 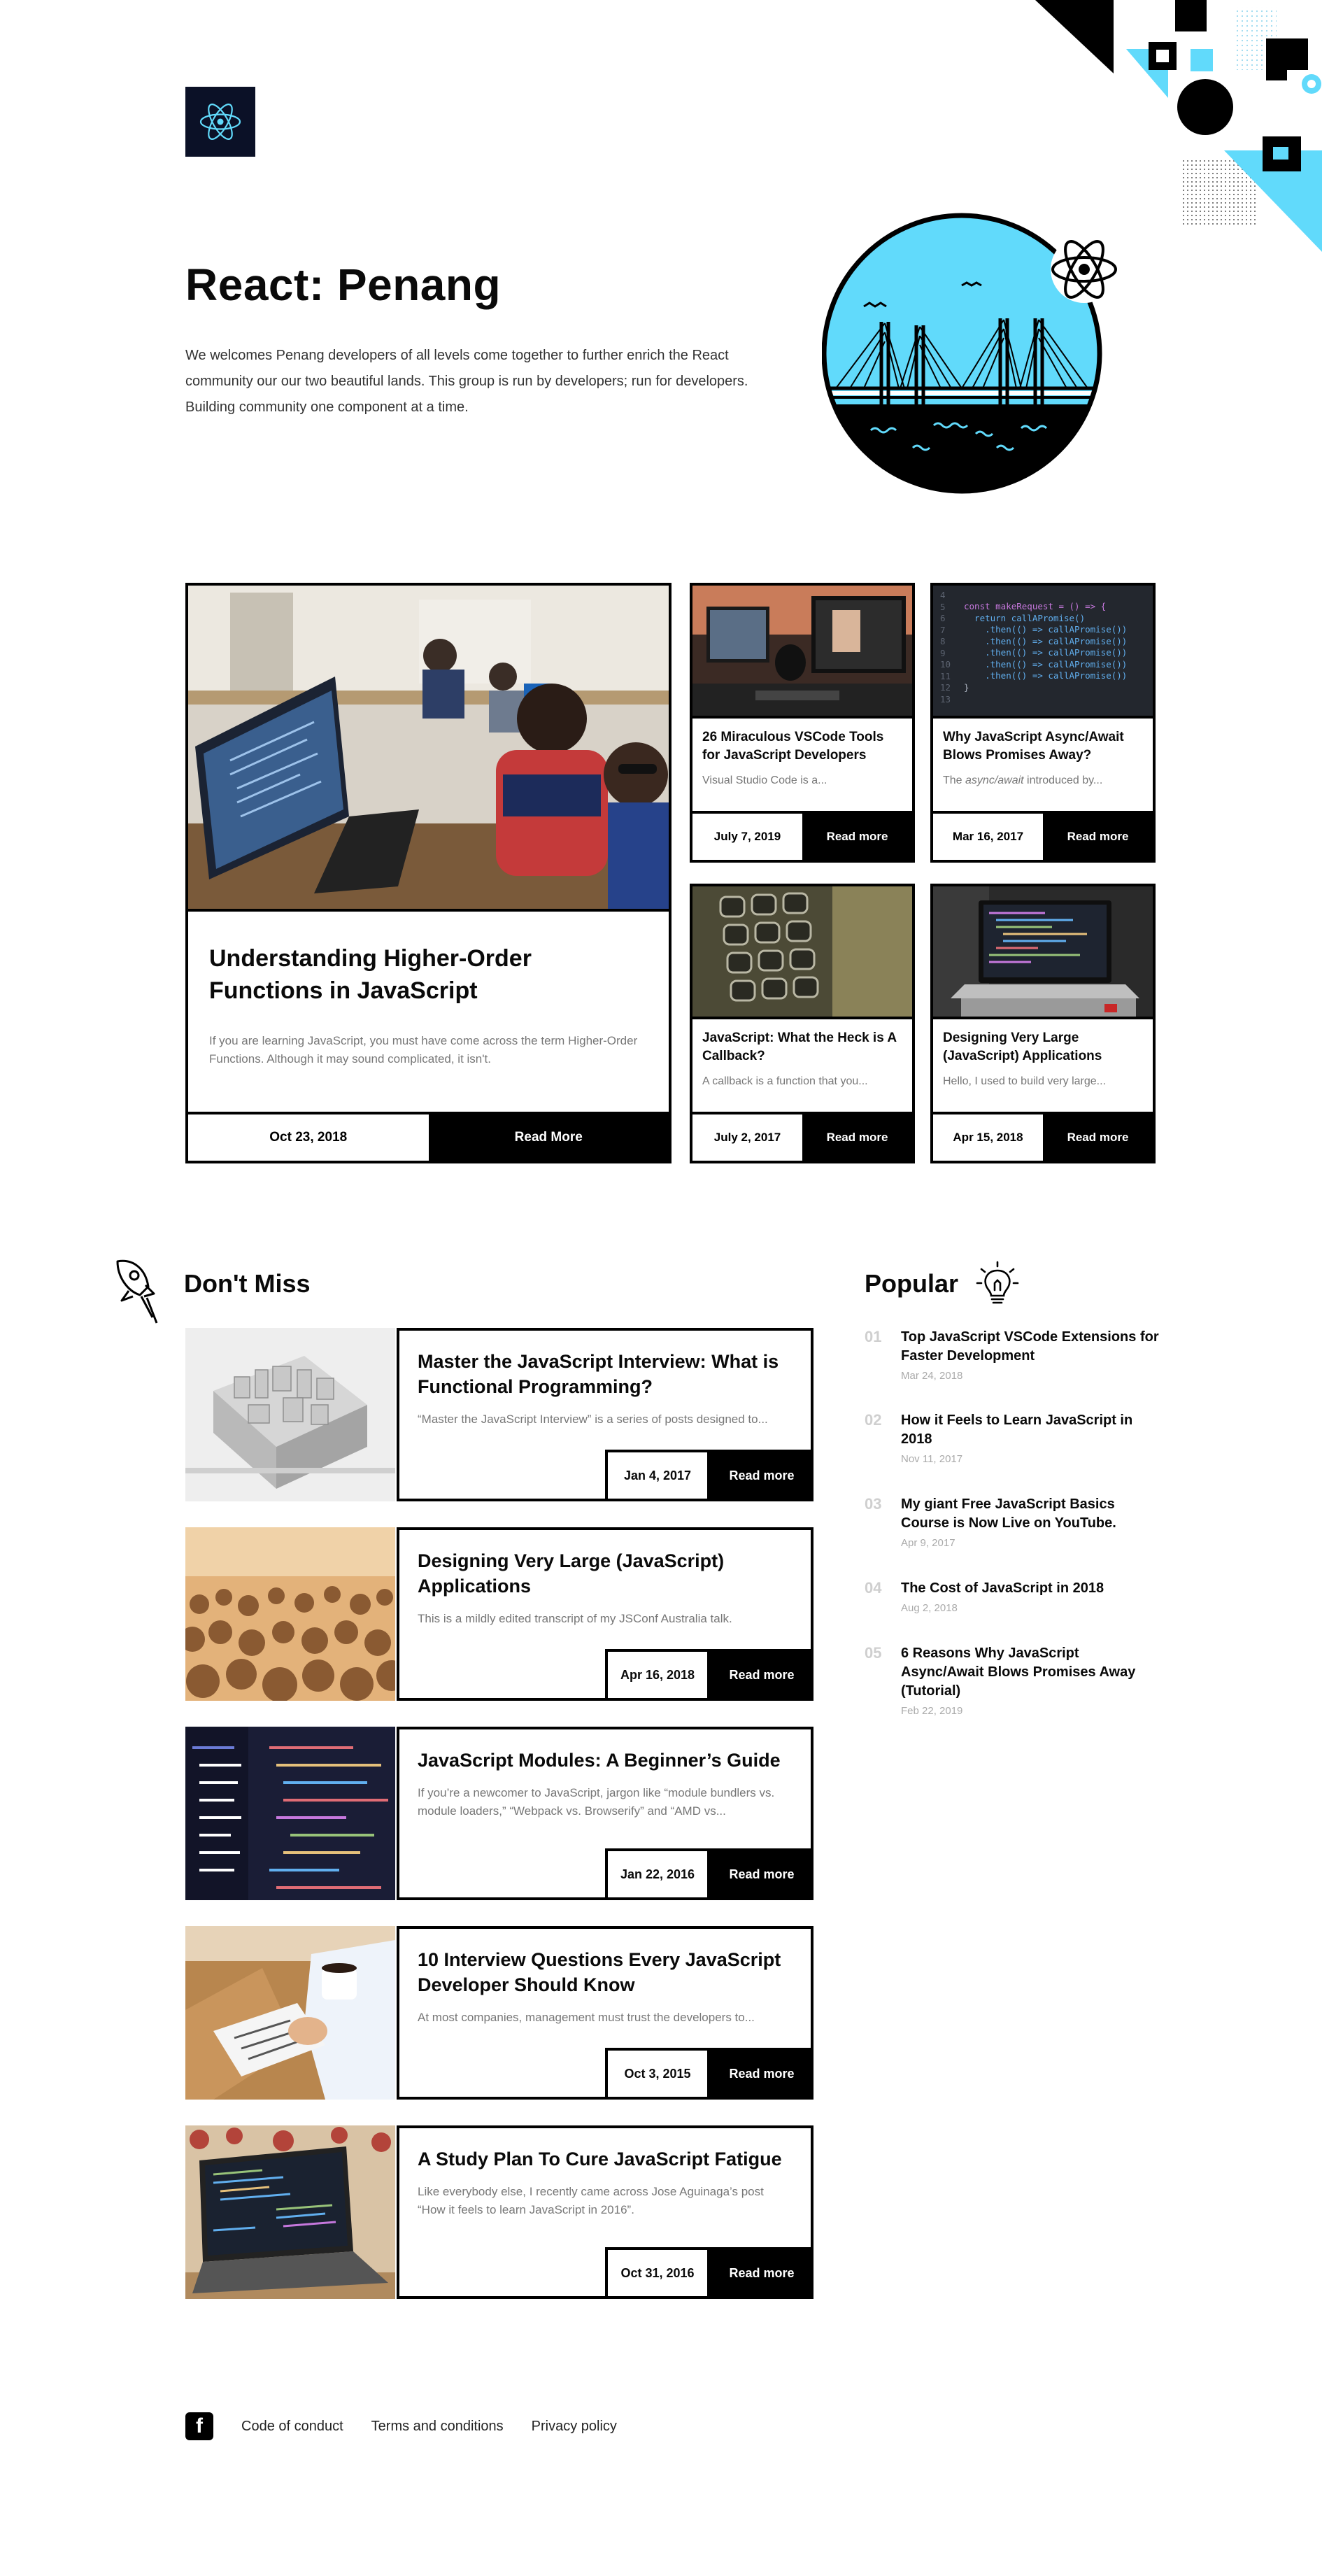 I want to click on post-date: Jan 22, 2016, so click(x=657, y=1874).